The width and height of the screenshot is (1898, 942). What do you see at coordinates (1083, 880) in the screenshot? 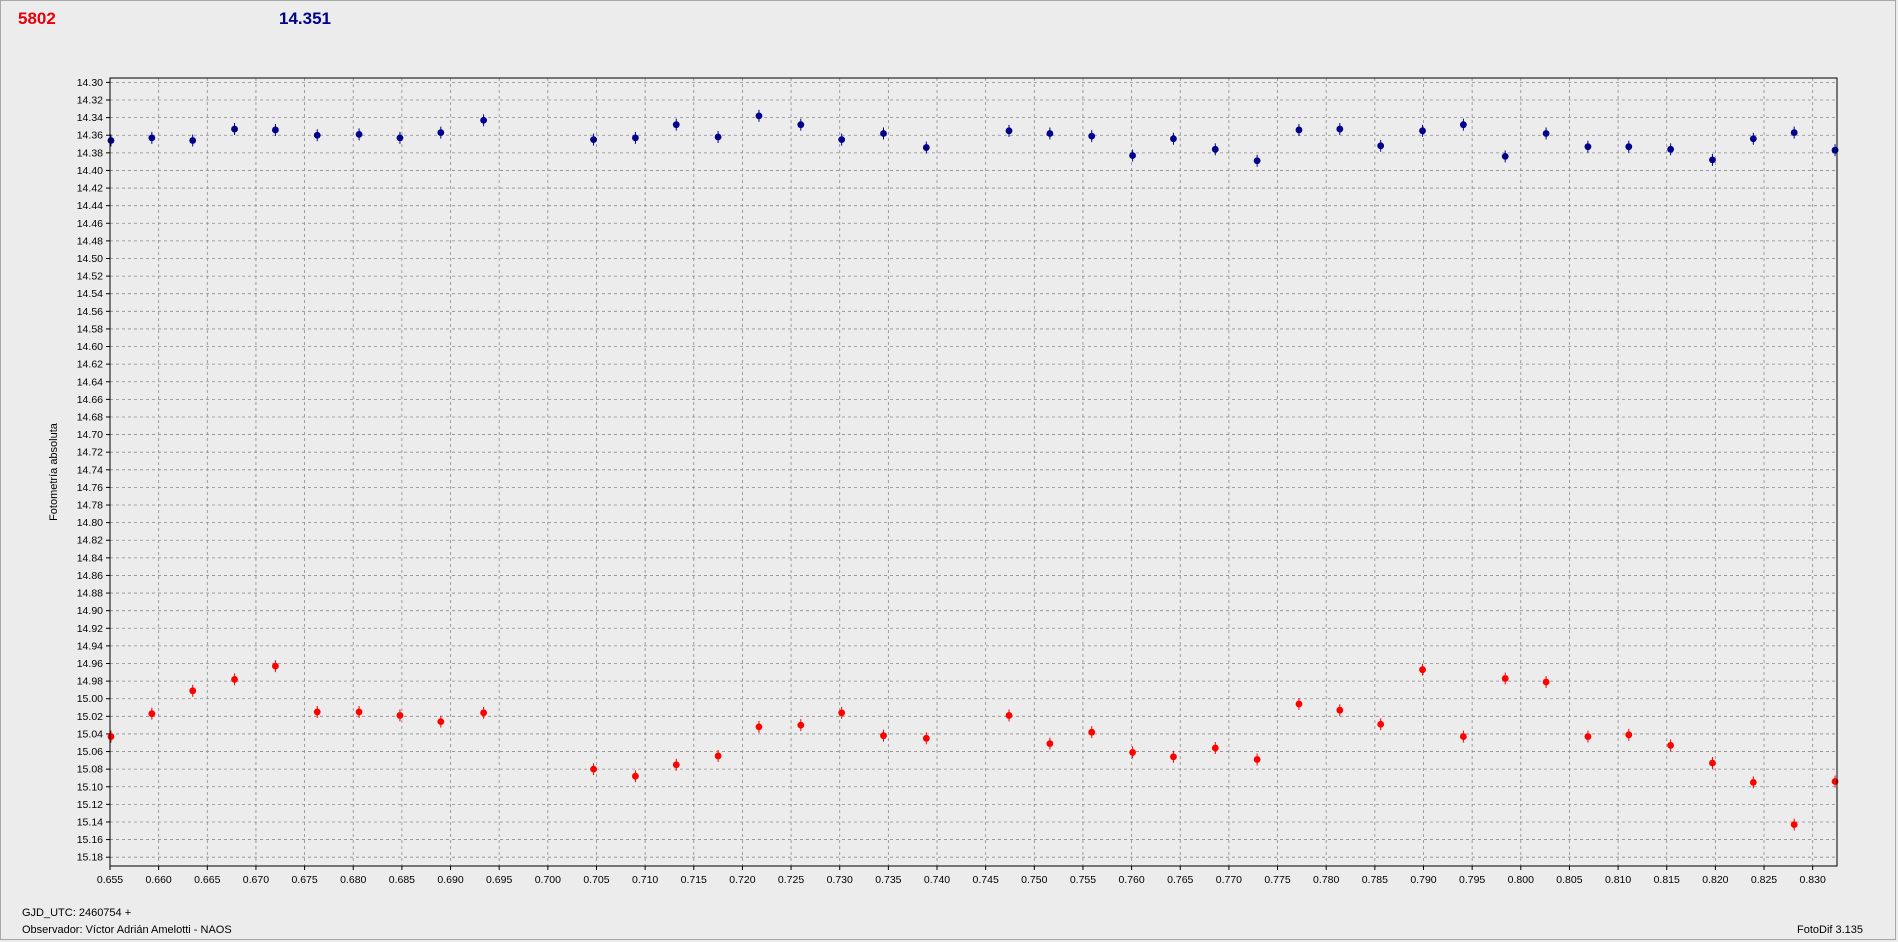
I see `x-tick-label: 0.755` at bounding box center [1083, 880].